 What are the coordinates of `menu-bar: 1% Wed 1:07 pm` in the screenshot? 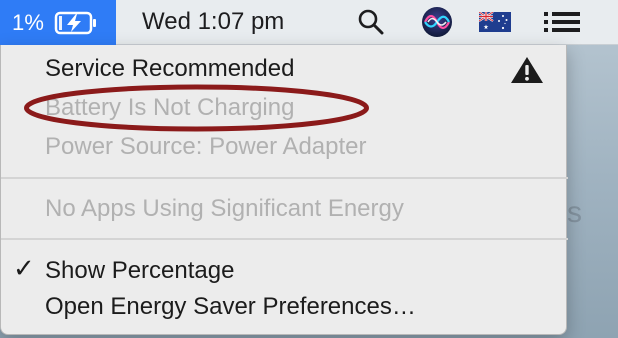 It's located at (309, 22).